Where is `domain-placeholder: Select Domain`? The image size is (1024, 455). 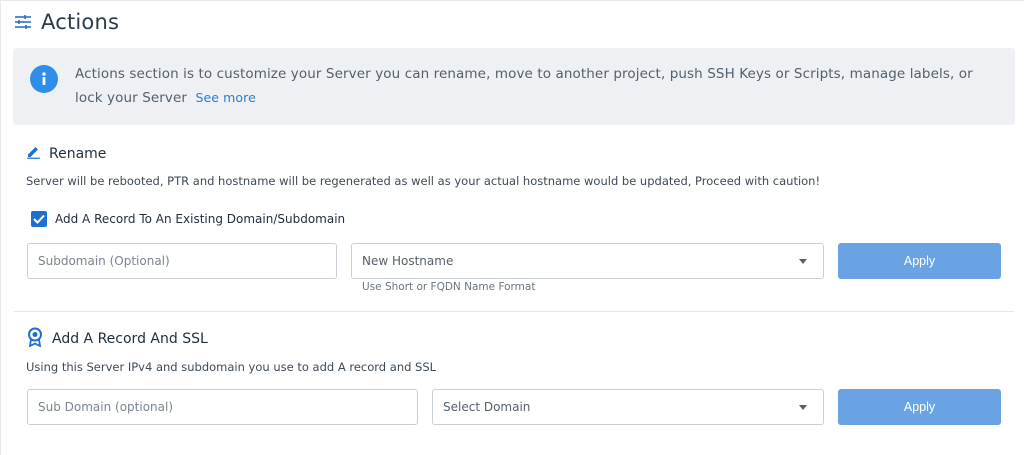 domain-placeholder: Select Domain is located at coordinates (487, 407).